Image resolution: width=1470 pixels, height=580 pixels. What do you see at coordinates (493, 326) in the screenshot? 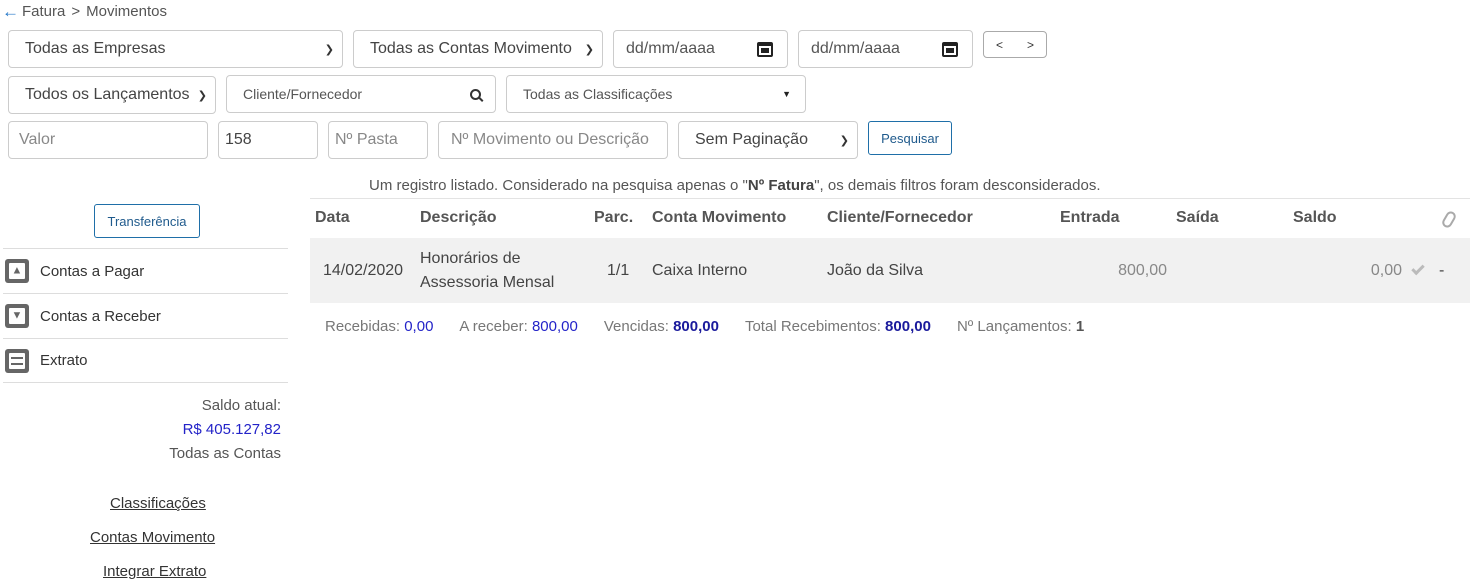
I see `summary-a-receber-label: A receber:` at bounding box center [493, 326].